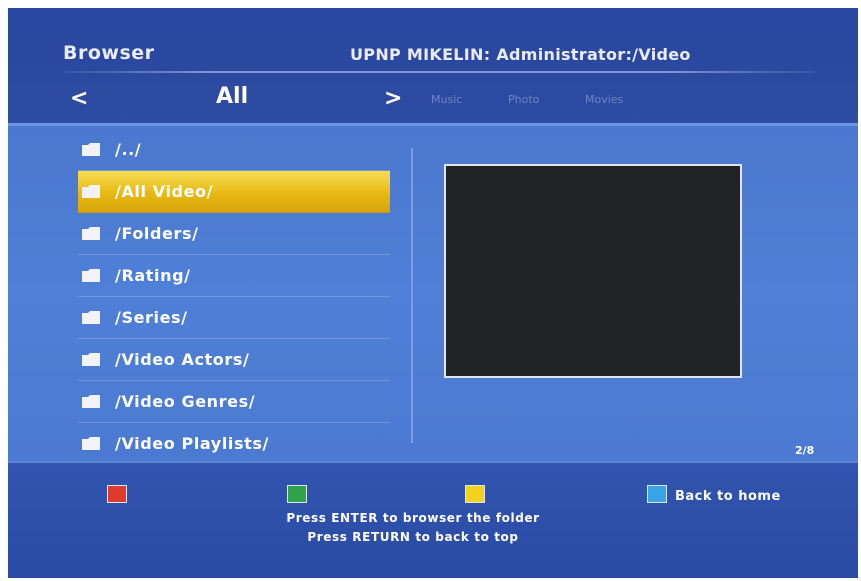  Describe the element at coordinates (446, 99) in the screenshot. I see `category-tab-music: Music` at that location.